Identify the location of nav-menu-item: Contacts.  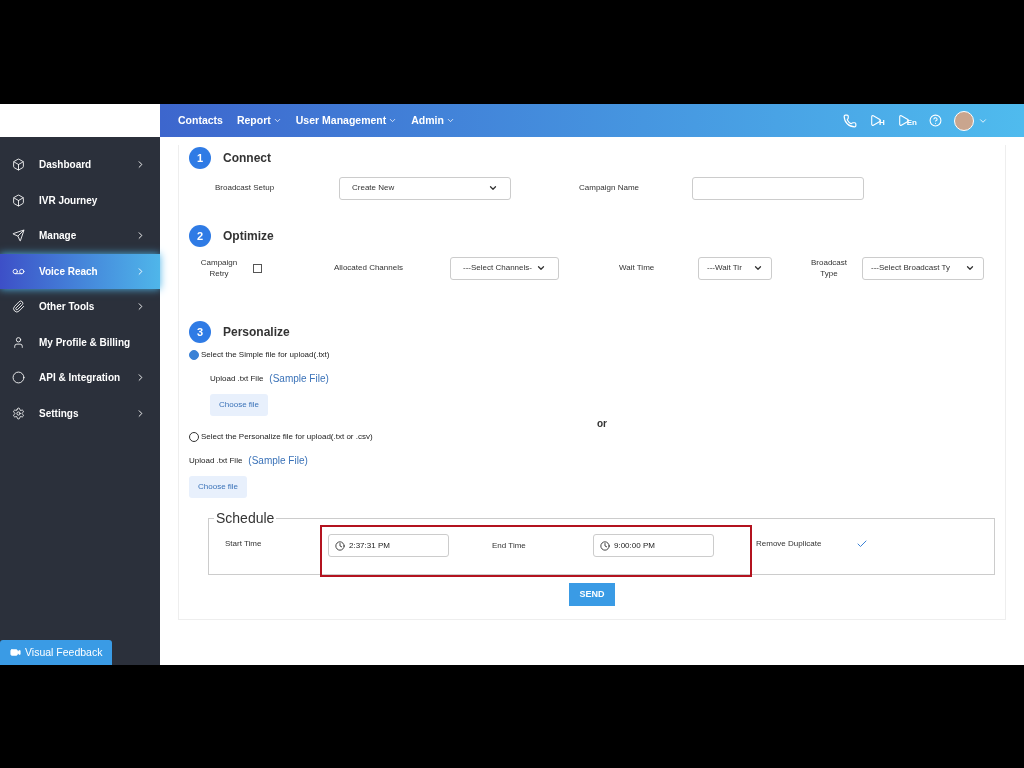
(200, 120).